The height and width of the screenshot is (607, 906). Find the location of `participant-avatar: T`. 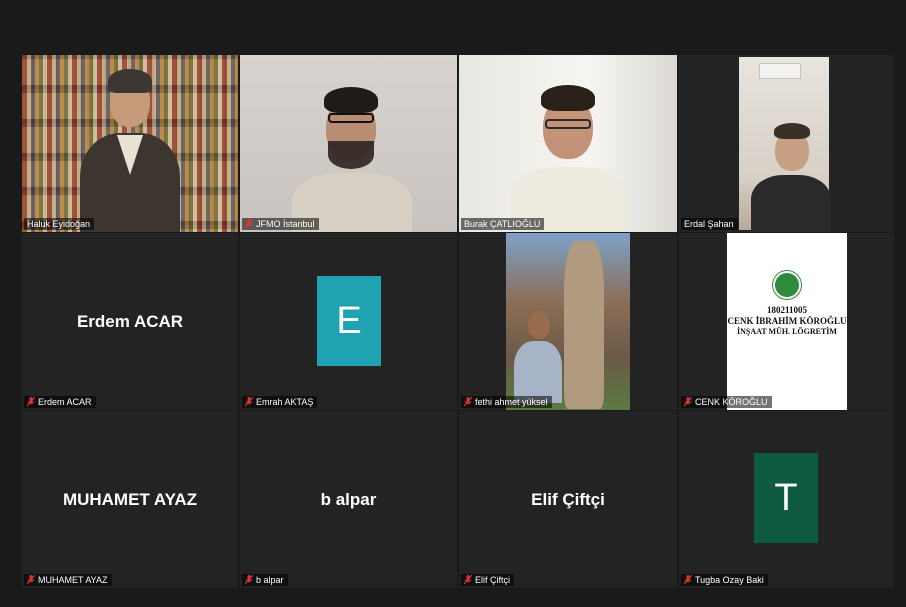

participant-avatar: T is located at coordinates (786, 498).